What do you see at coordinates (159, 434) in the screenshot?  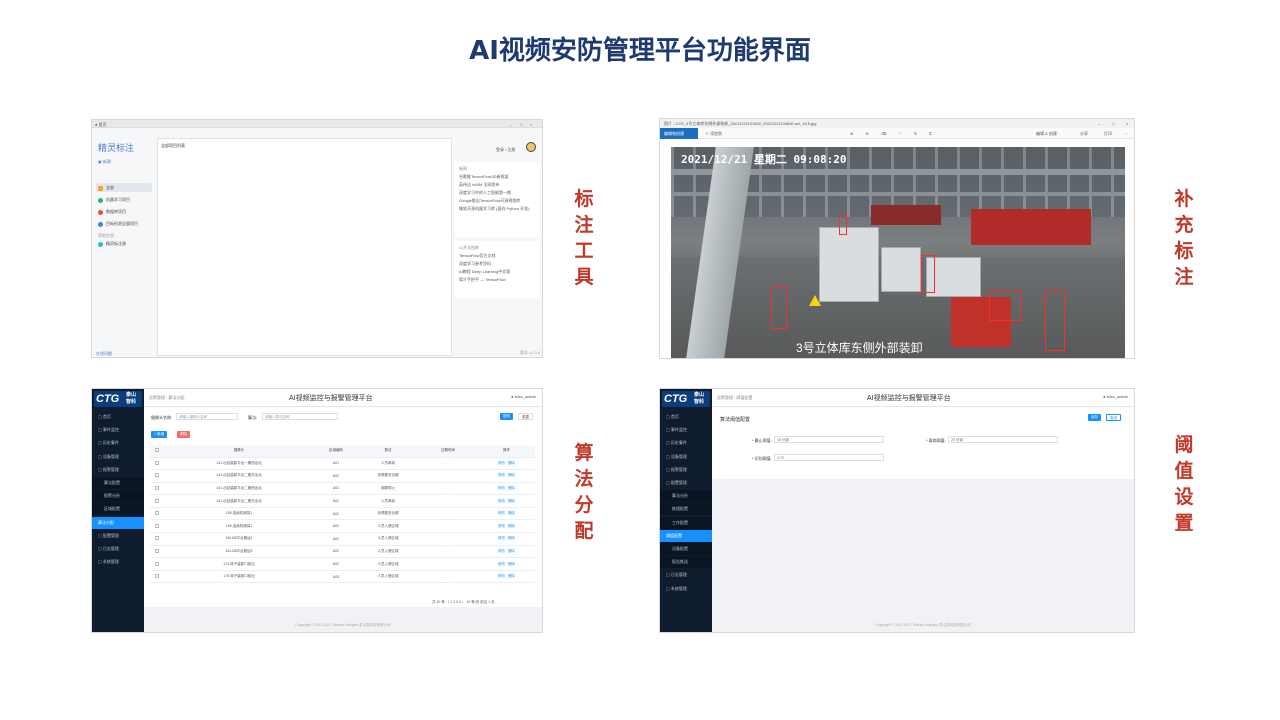 I see `add-button: + 新增` at bounding box center [159, 434].